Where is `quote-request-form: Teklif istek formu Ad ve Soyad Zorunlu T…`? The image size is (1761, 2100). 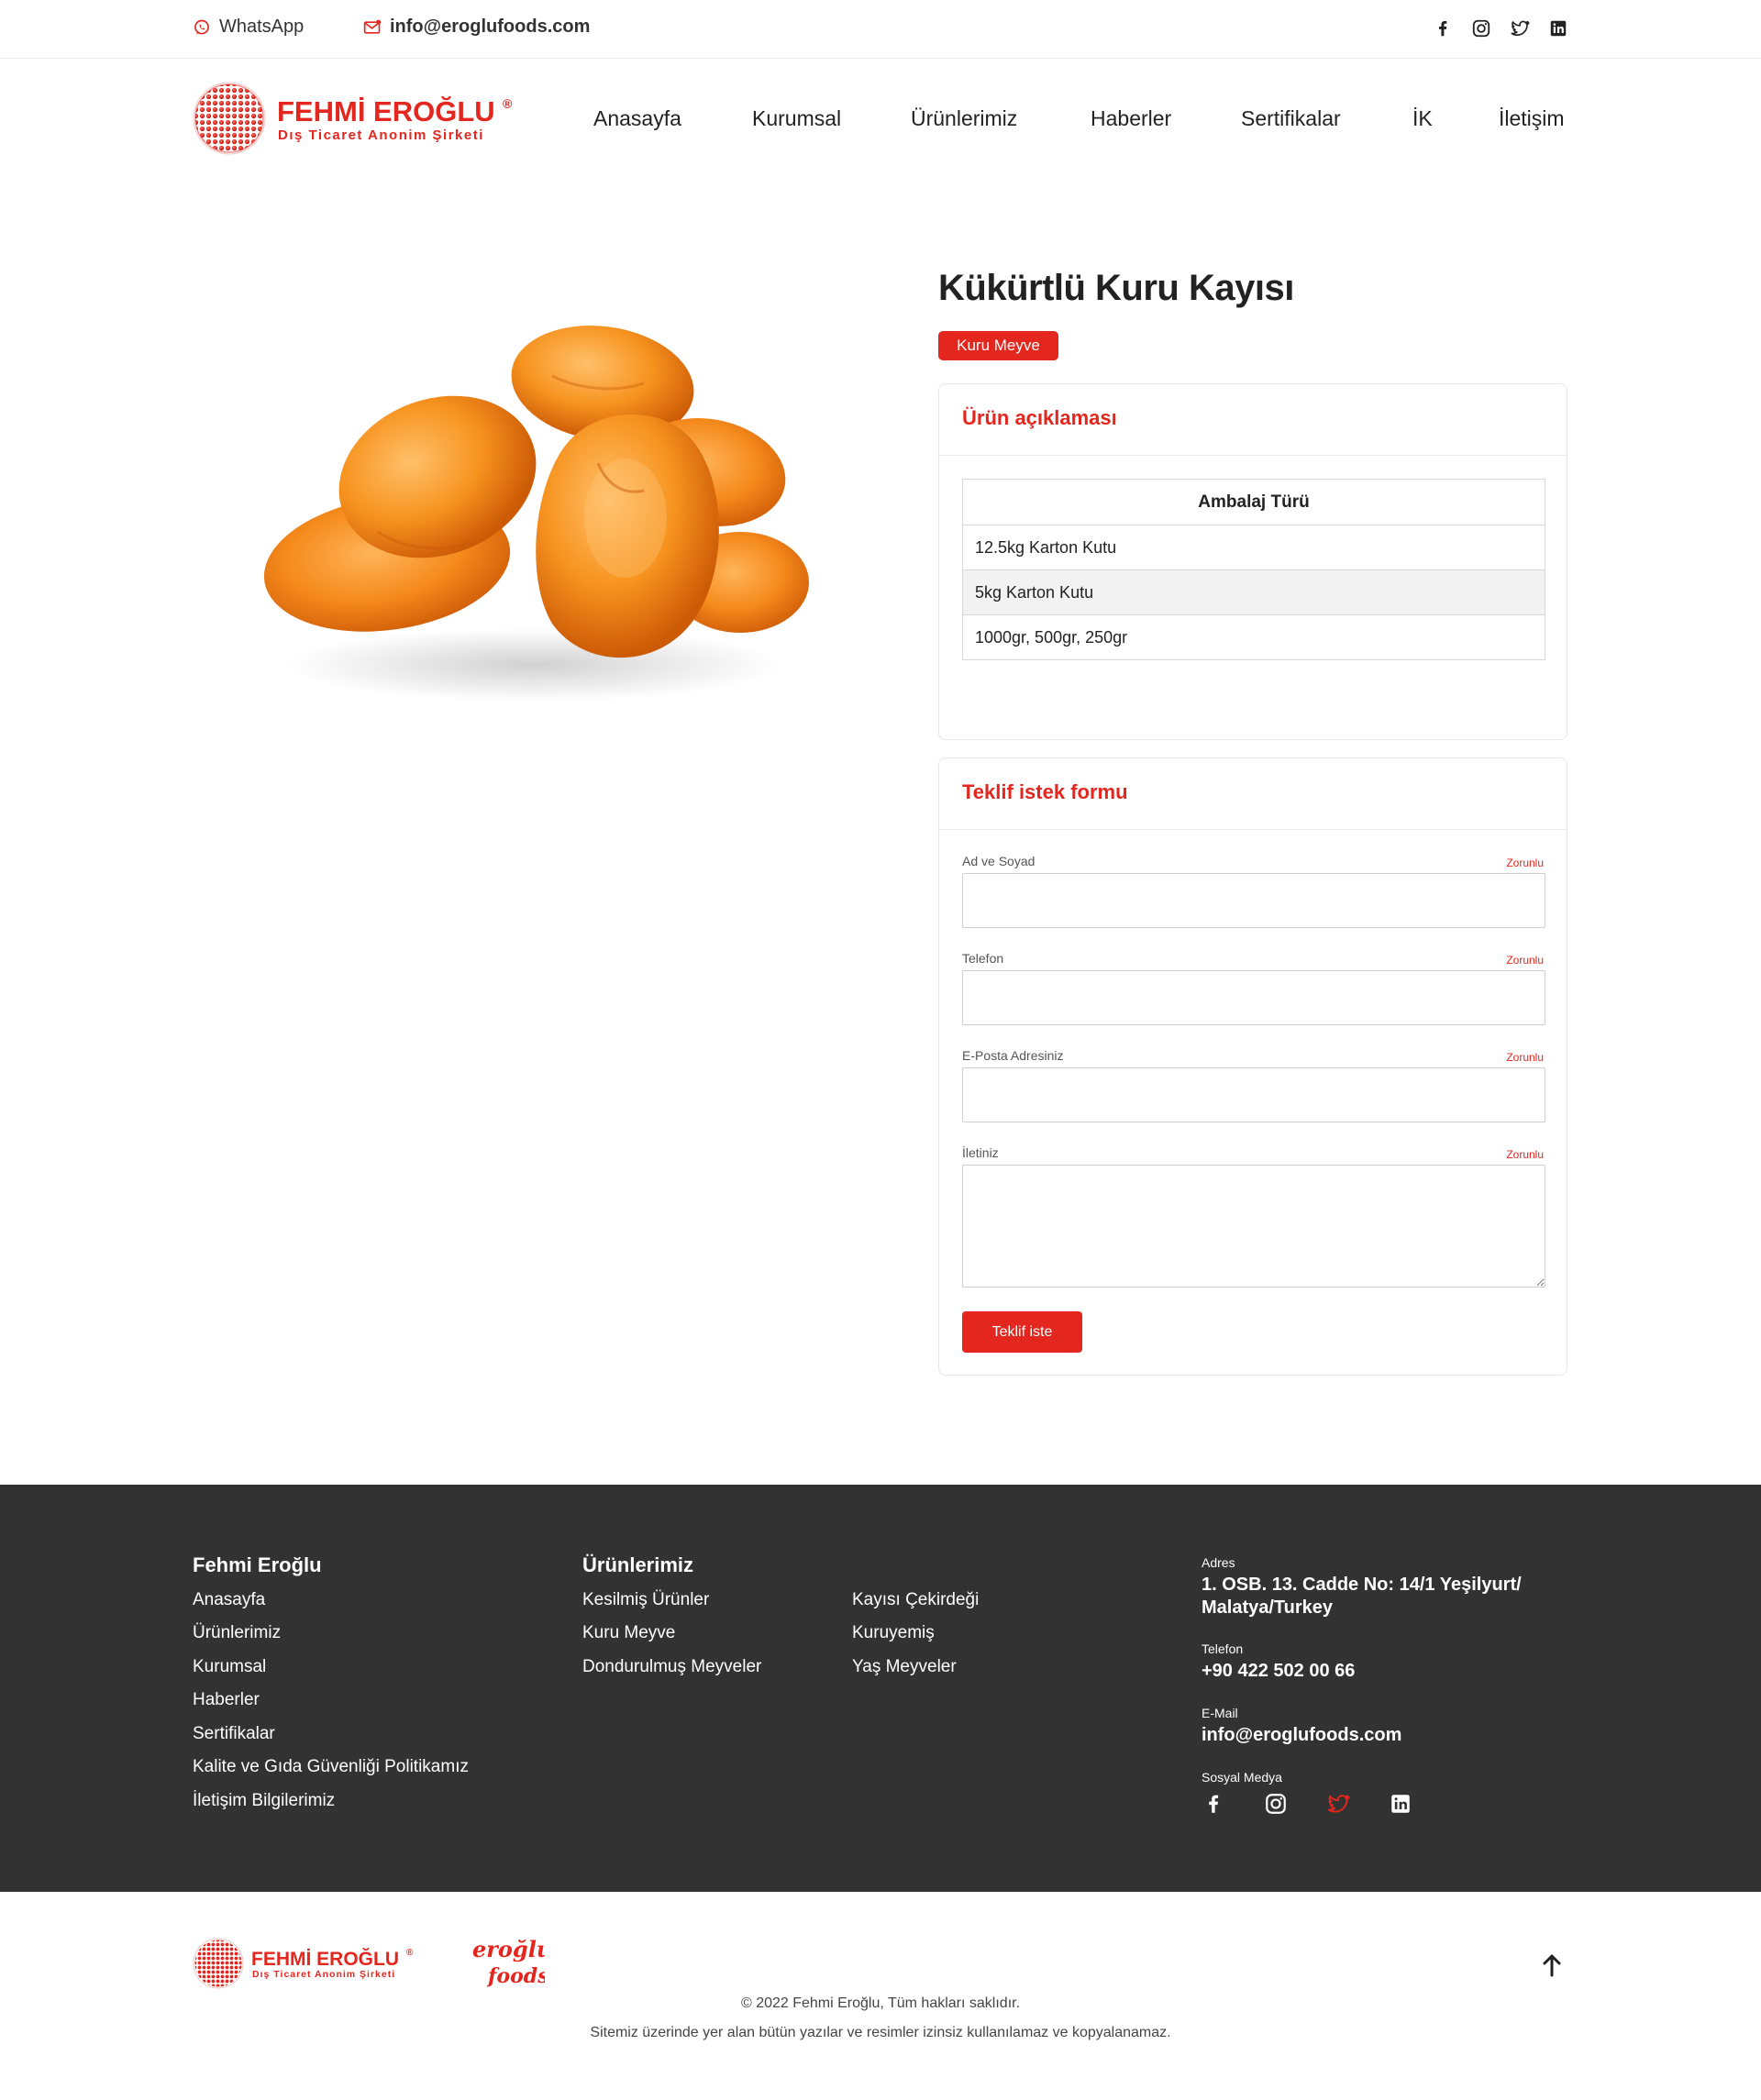
quote-request-form: Teklif istek formu Ad ve Soyad Zorunlu T… is located at coordinates (1252, 1066).